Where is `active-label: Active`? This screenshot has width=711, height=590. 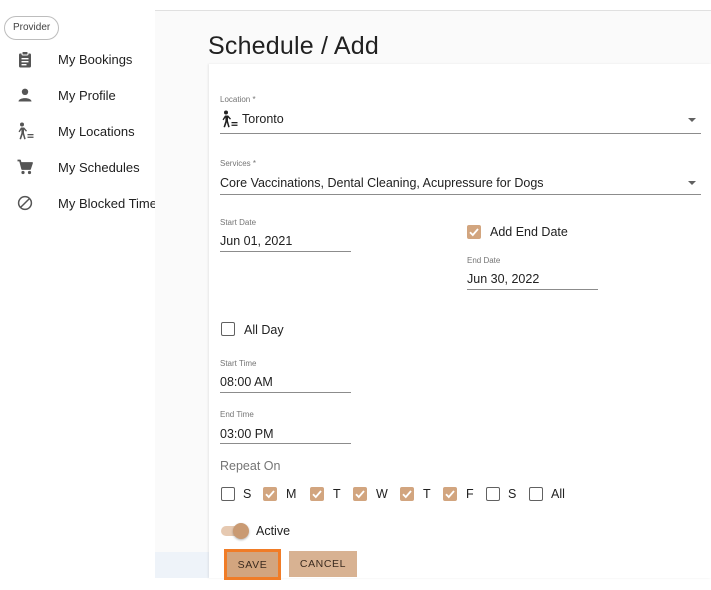
active-label: Active is located at coordinates (273, 531).